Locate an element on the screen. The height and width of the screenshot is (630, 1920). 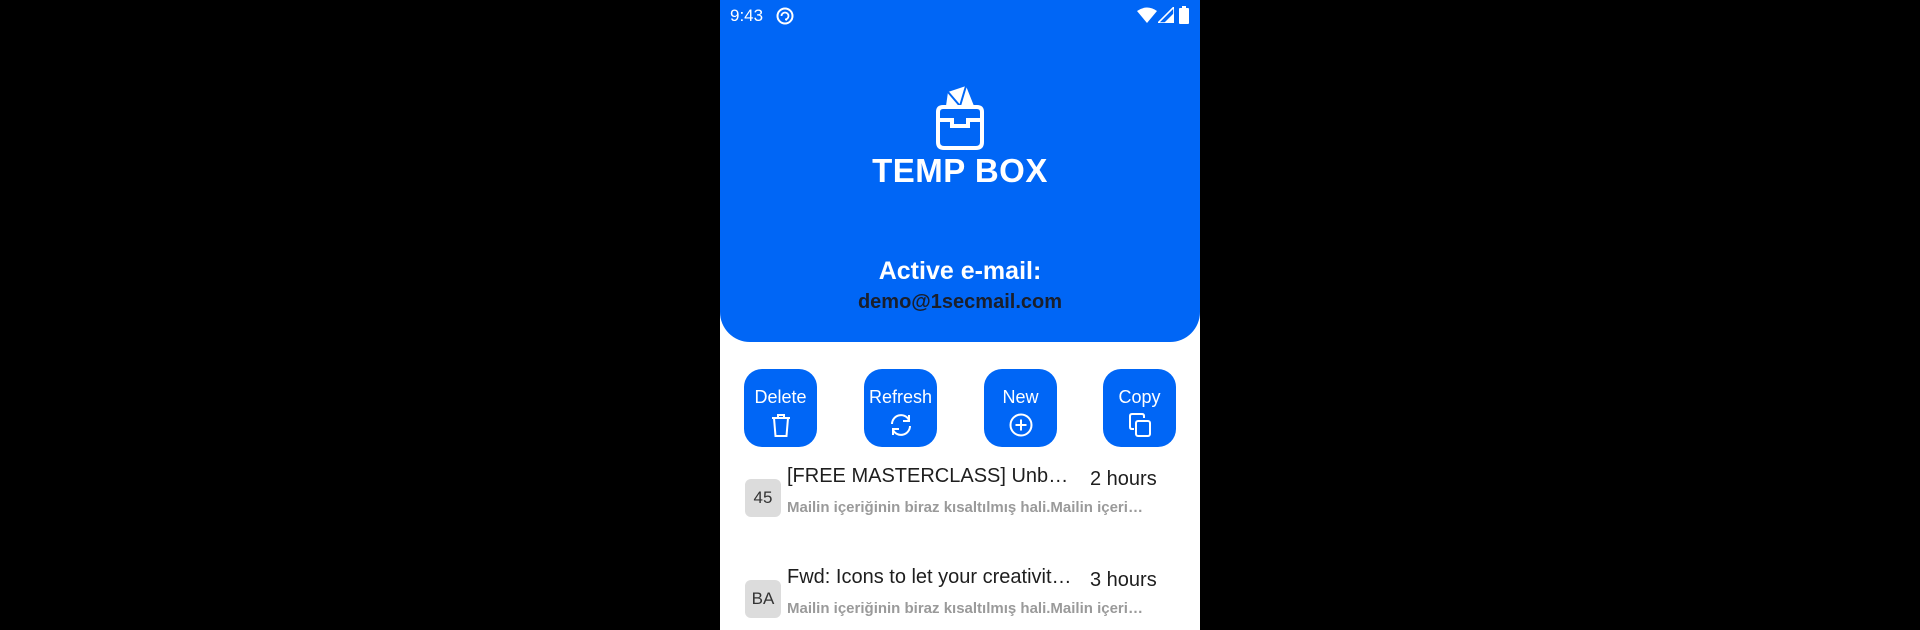
status-time: 9:43 is located at coordinates (747, 15).